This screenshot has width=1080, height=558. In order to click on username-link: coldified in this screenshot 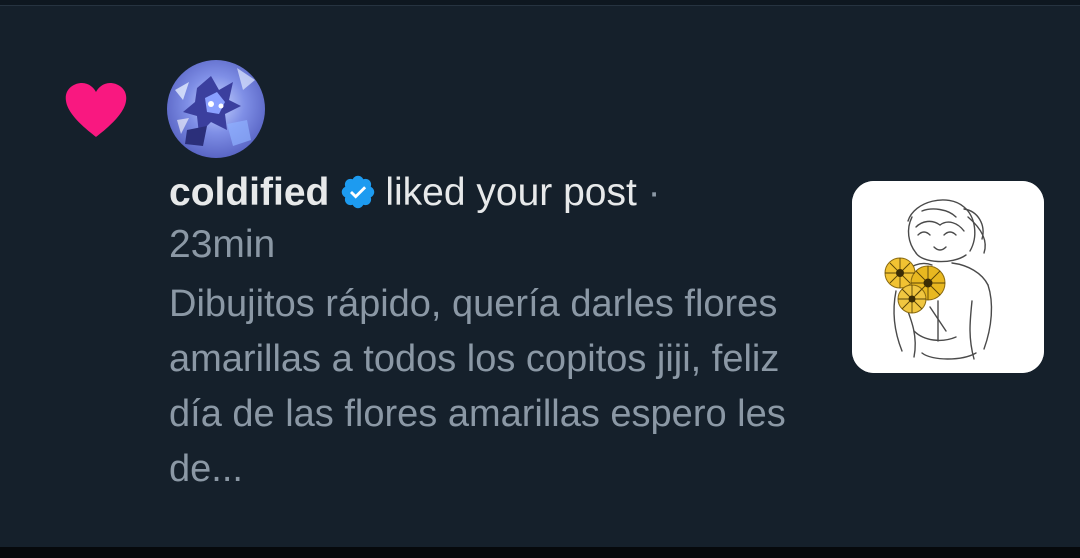, I will do `click(249, 192)`.